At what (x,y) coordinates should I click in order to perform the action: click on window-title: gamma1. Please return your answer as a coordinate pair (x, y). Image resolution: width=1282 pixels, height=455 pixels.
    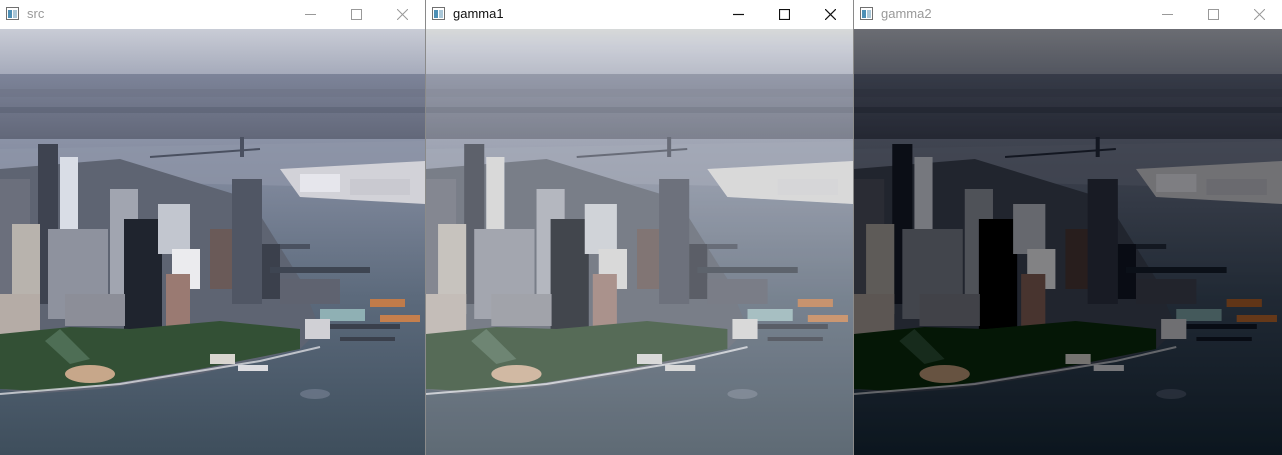
    Looking at the image, I should click on (478, 13).